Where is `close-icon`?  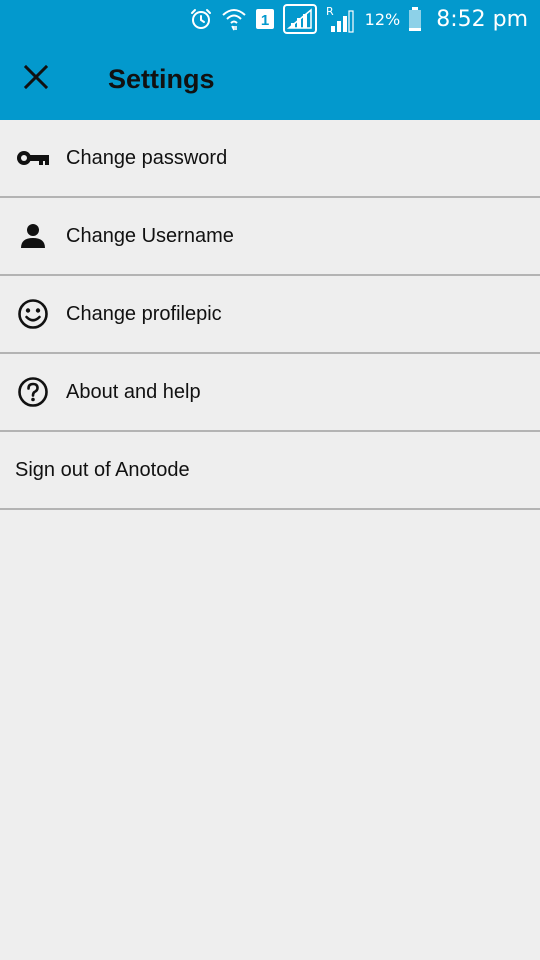
close-icon is located at coordinates (36, 79).